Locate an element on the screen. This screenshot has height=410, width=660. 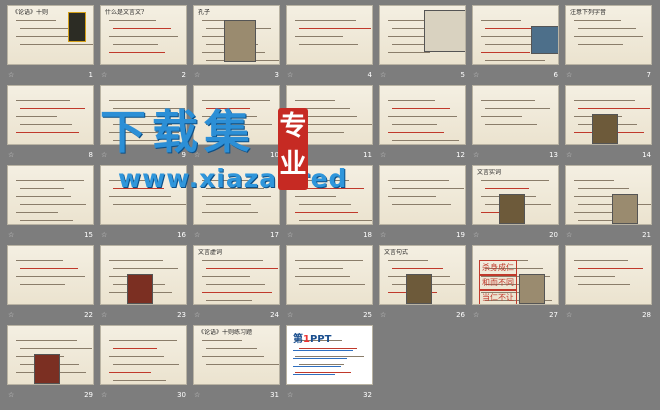
slide-thumbnail: ☆ 8 is located at coordinates (50, 121).